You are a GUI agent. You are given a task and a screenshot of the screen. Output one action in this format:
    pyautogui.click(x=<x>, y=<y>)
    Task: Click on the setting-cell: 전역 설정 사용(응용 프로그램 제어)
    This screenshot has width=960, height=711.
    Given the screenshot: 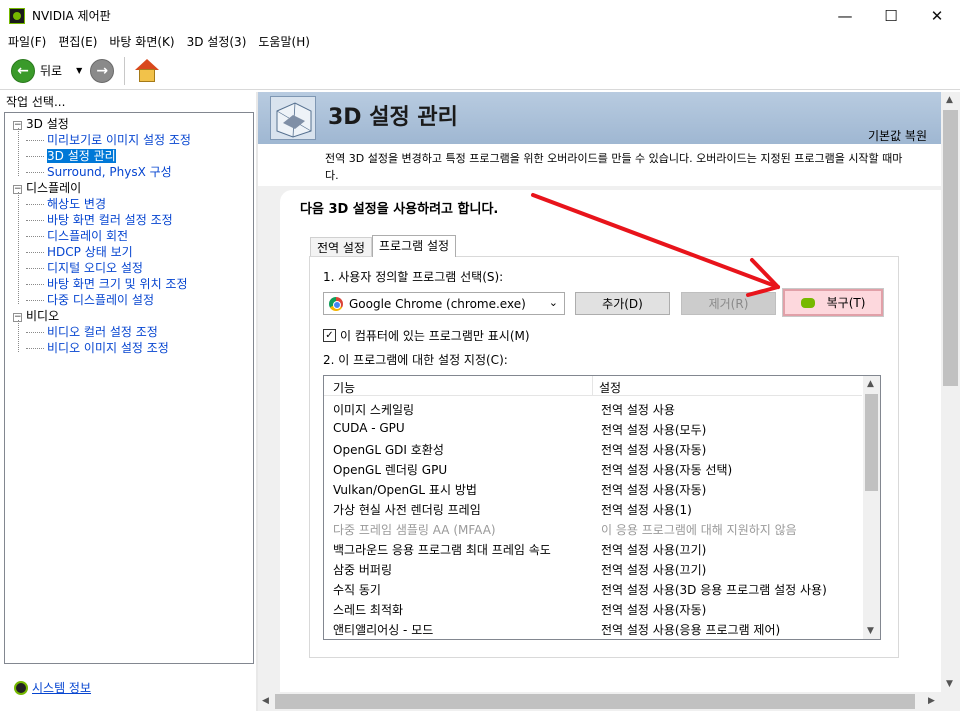 What is the action you would take?
    pyautogui.click(x=690, y=629)
    